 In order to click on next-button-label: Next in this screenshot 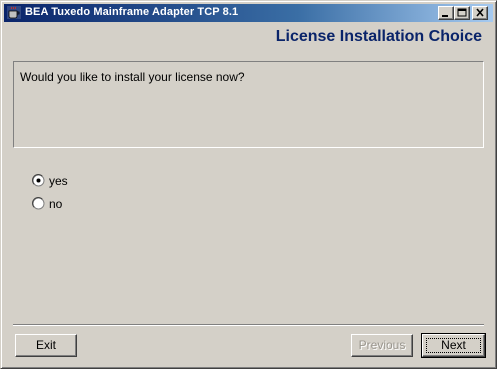, I will do `click(453, 345)`.